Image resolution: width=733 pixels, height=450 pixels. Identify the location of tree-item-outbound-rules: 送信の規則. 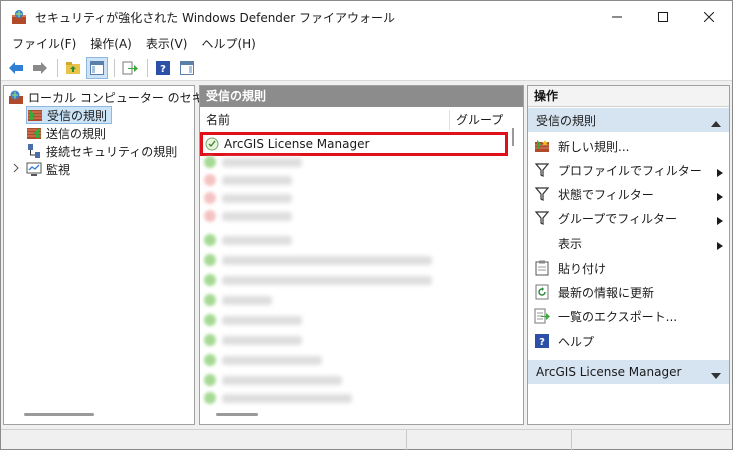
(66, 133).